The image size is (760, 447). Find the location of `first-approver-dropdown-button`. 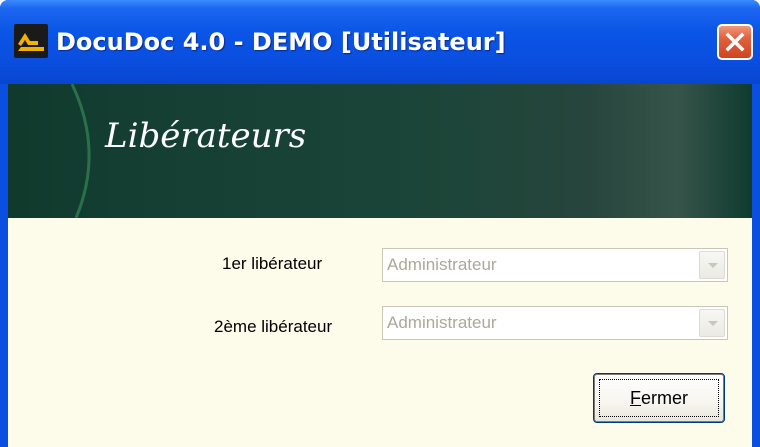

first-approver-dropdown-button is located at coordinates (712, 265).